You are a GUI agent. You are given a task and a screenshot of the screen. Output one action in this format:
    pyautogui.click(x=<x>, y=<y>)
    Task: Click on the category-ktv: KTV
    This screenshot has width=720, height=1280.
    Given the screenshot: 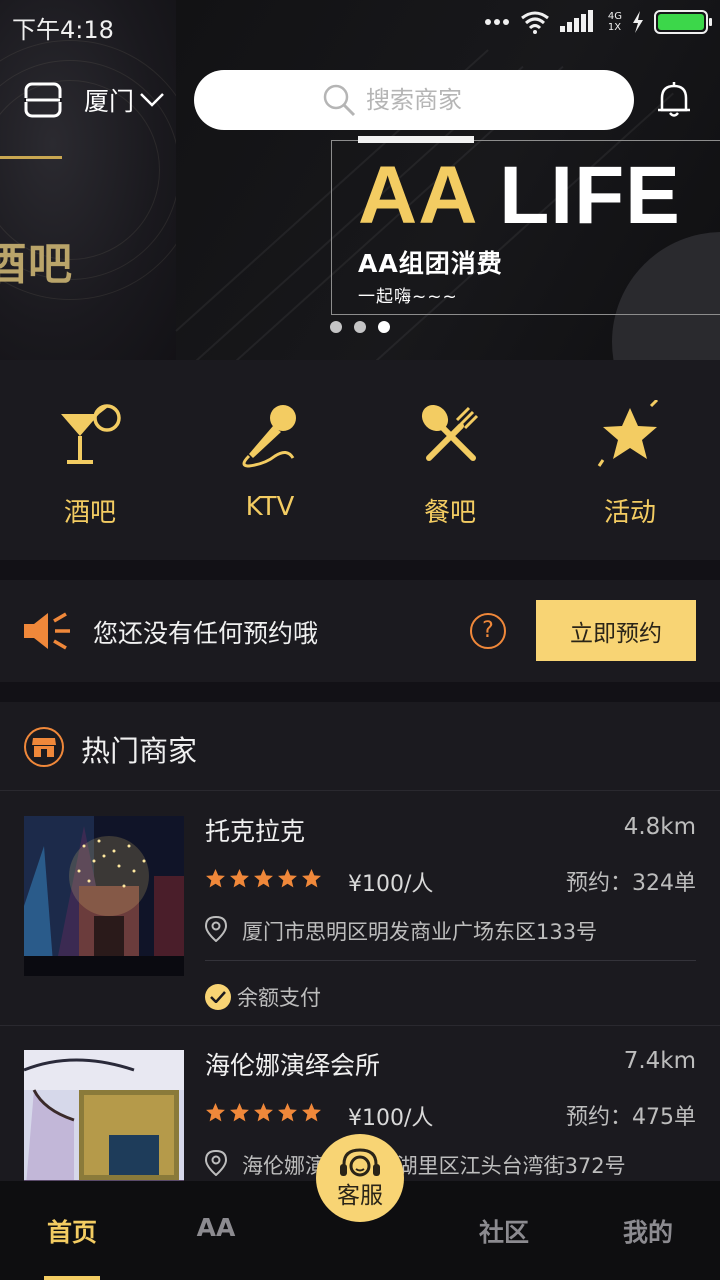 What is the action you would take?
    pyautogui.click(x=270, y=460)
    